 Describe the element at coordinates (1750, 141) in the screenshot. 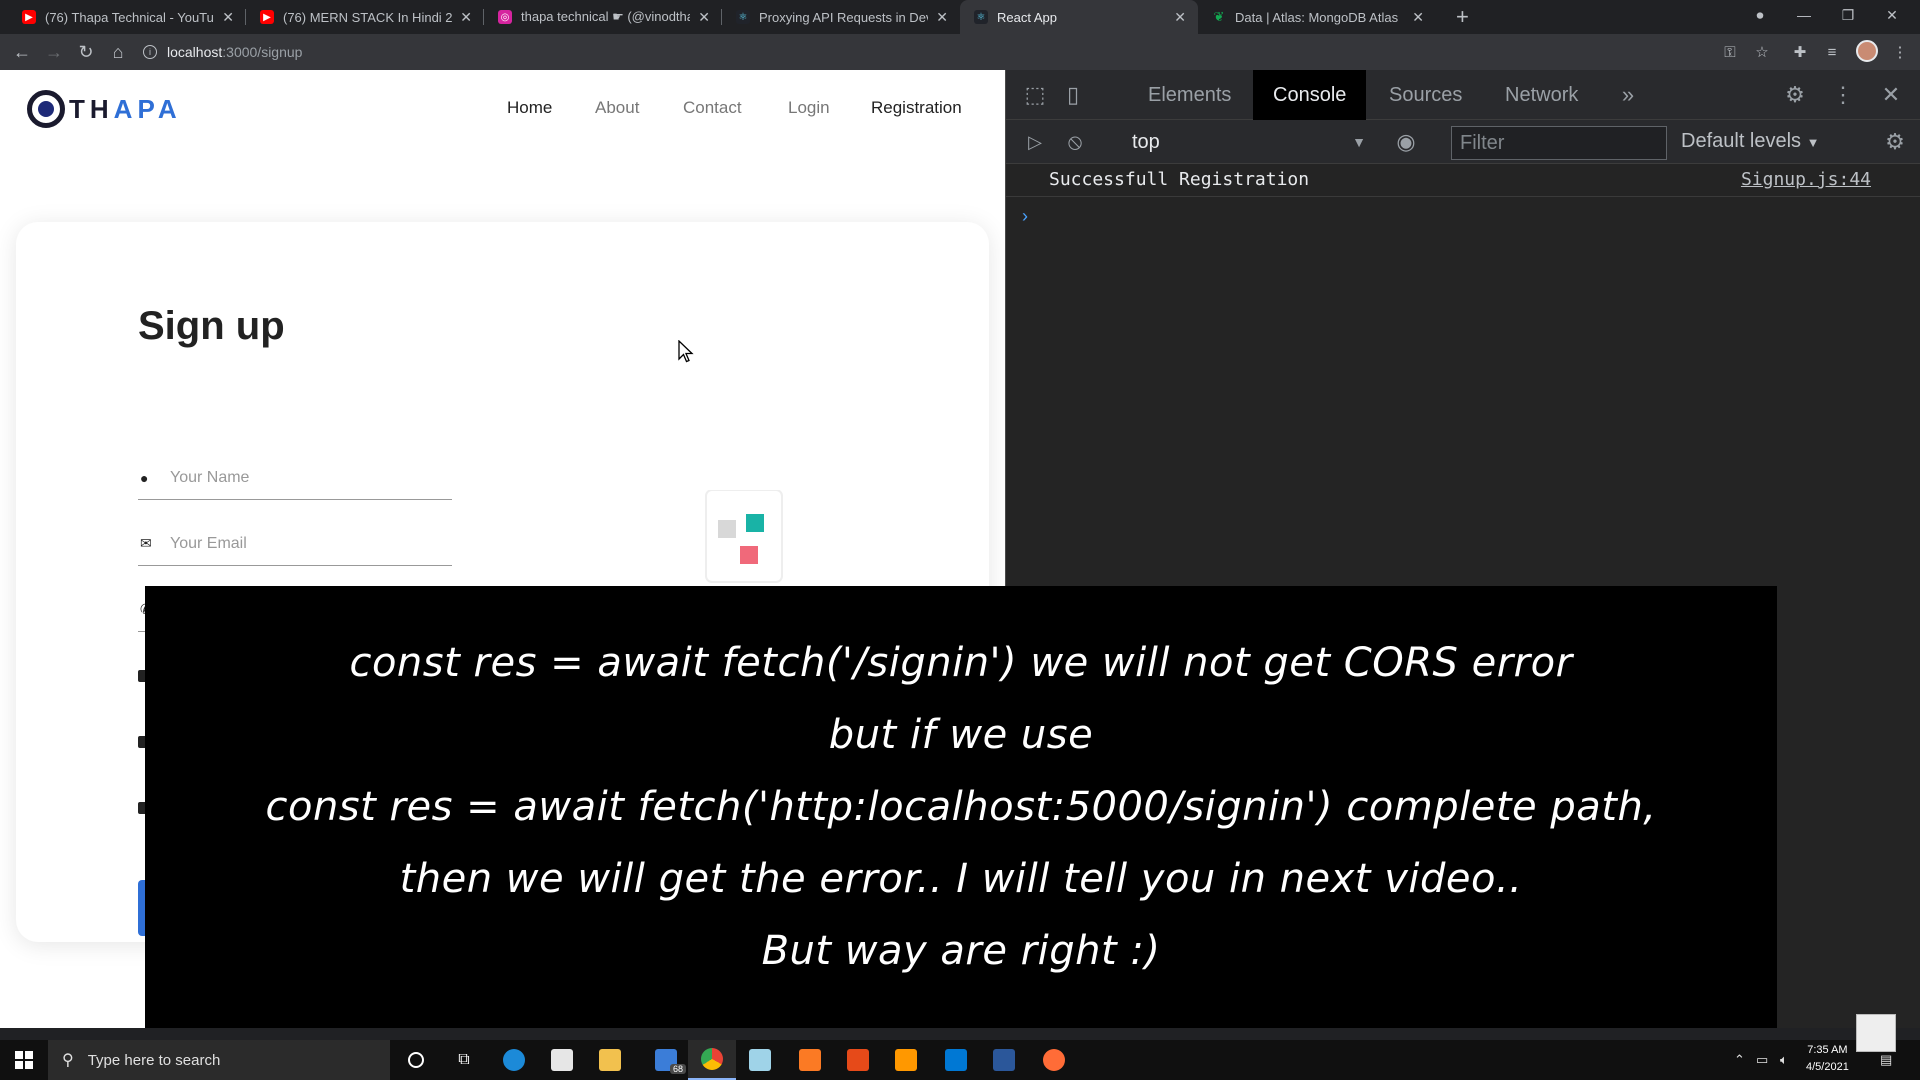

I see `log-levels-dropdown: Default levels ▼` at that location.